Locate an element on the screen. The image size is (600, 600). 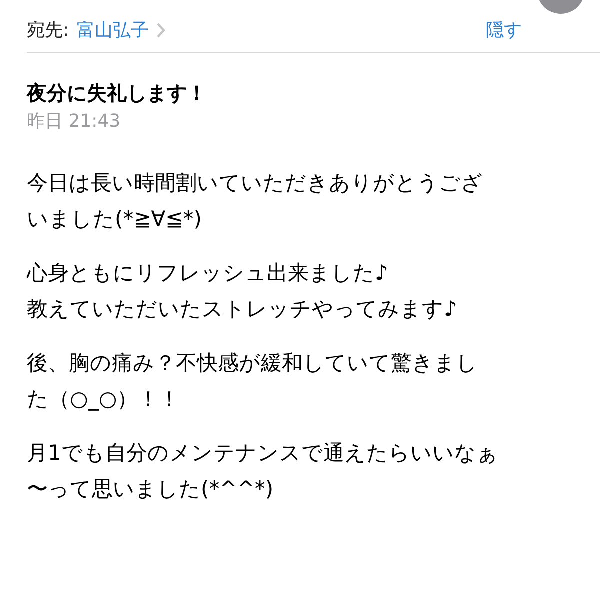
body-text-line: 心身ともにリフレッシュ出来ました♪ is located at coordinates (208, 273).